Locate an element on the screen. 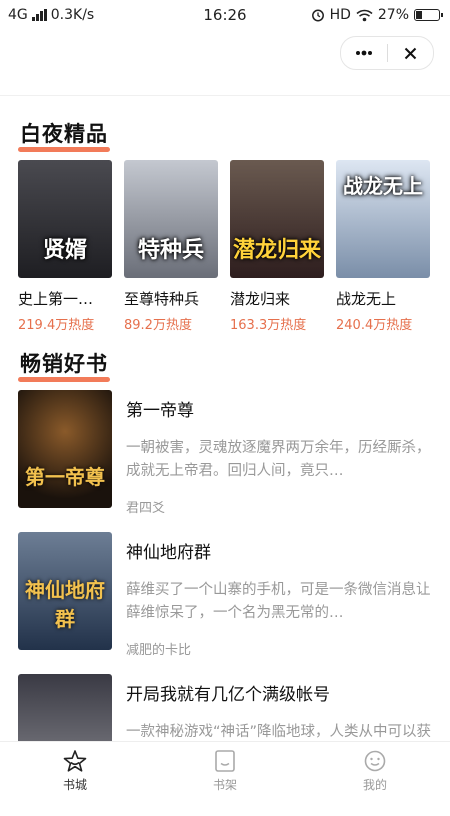 This screenshot has width=450, height=816. book-heat: 219.4万热度 is located at coordinates (56, 325).